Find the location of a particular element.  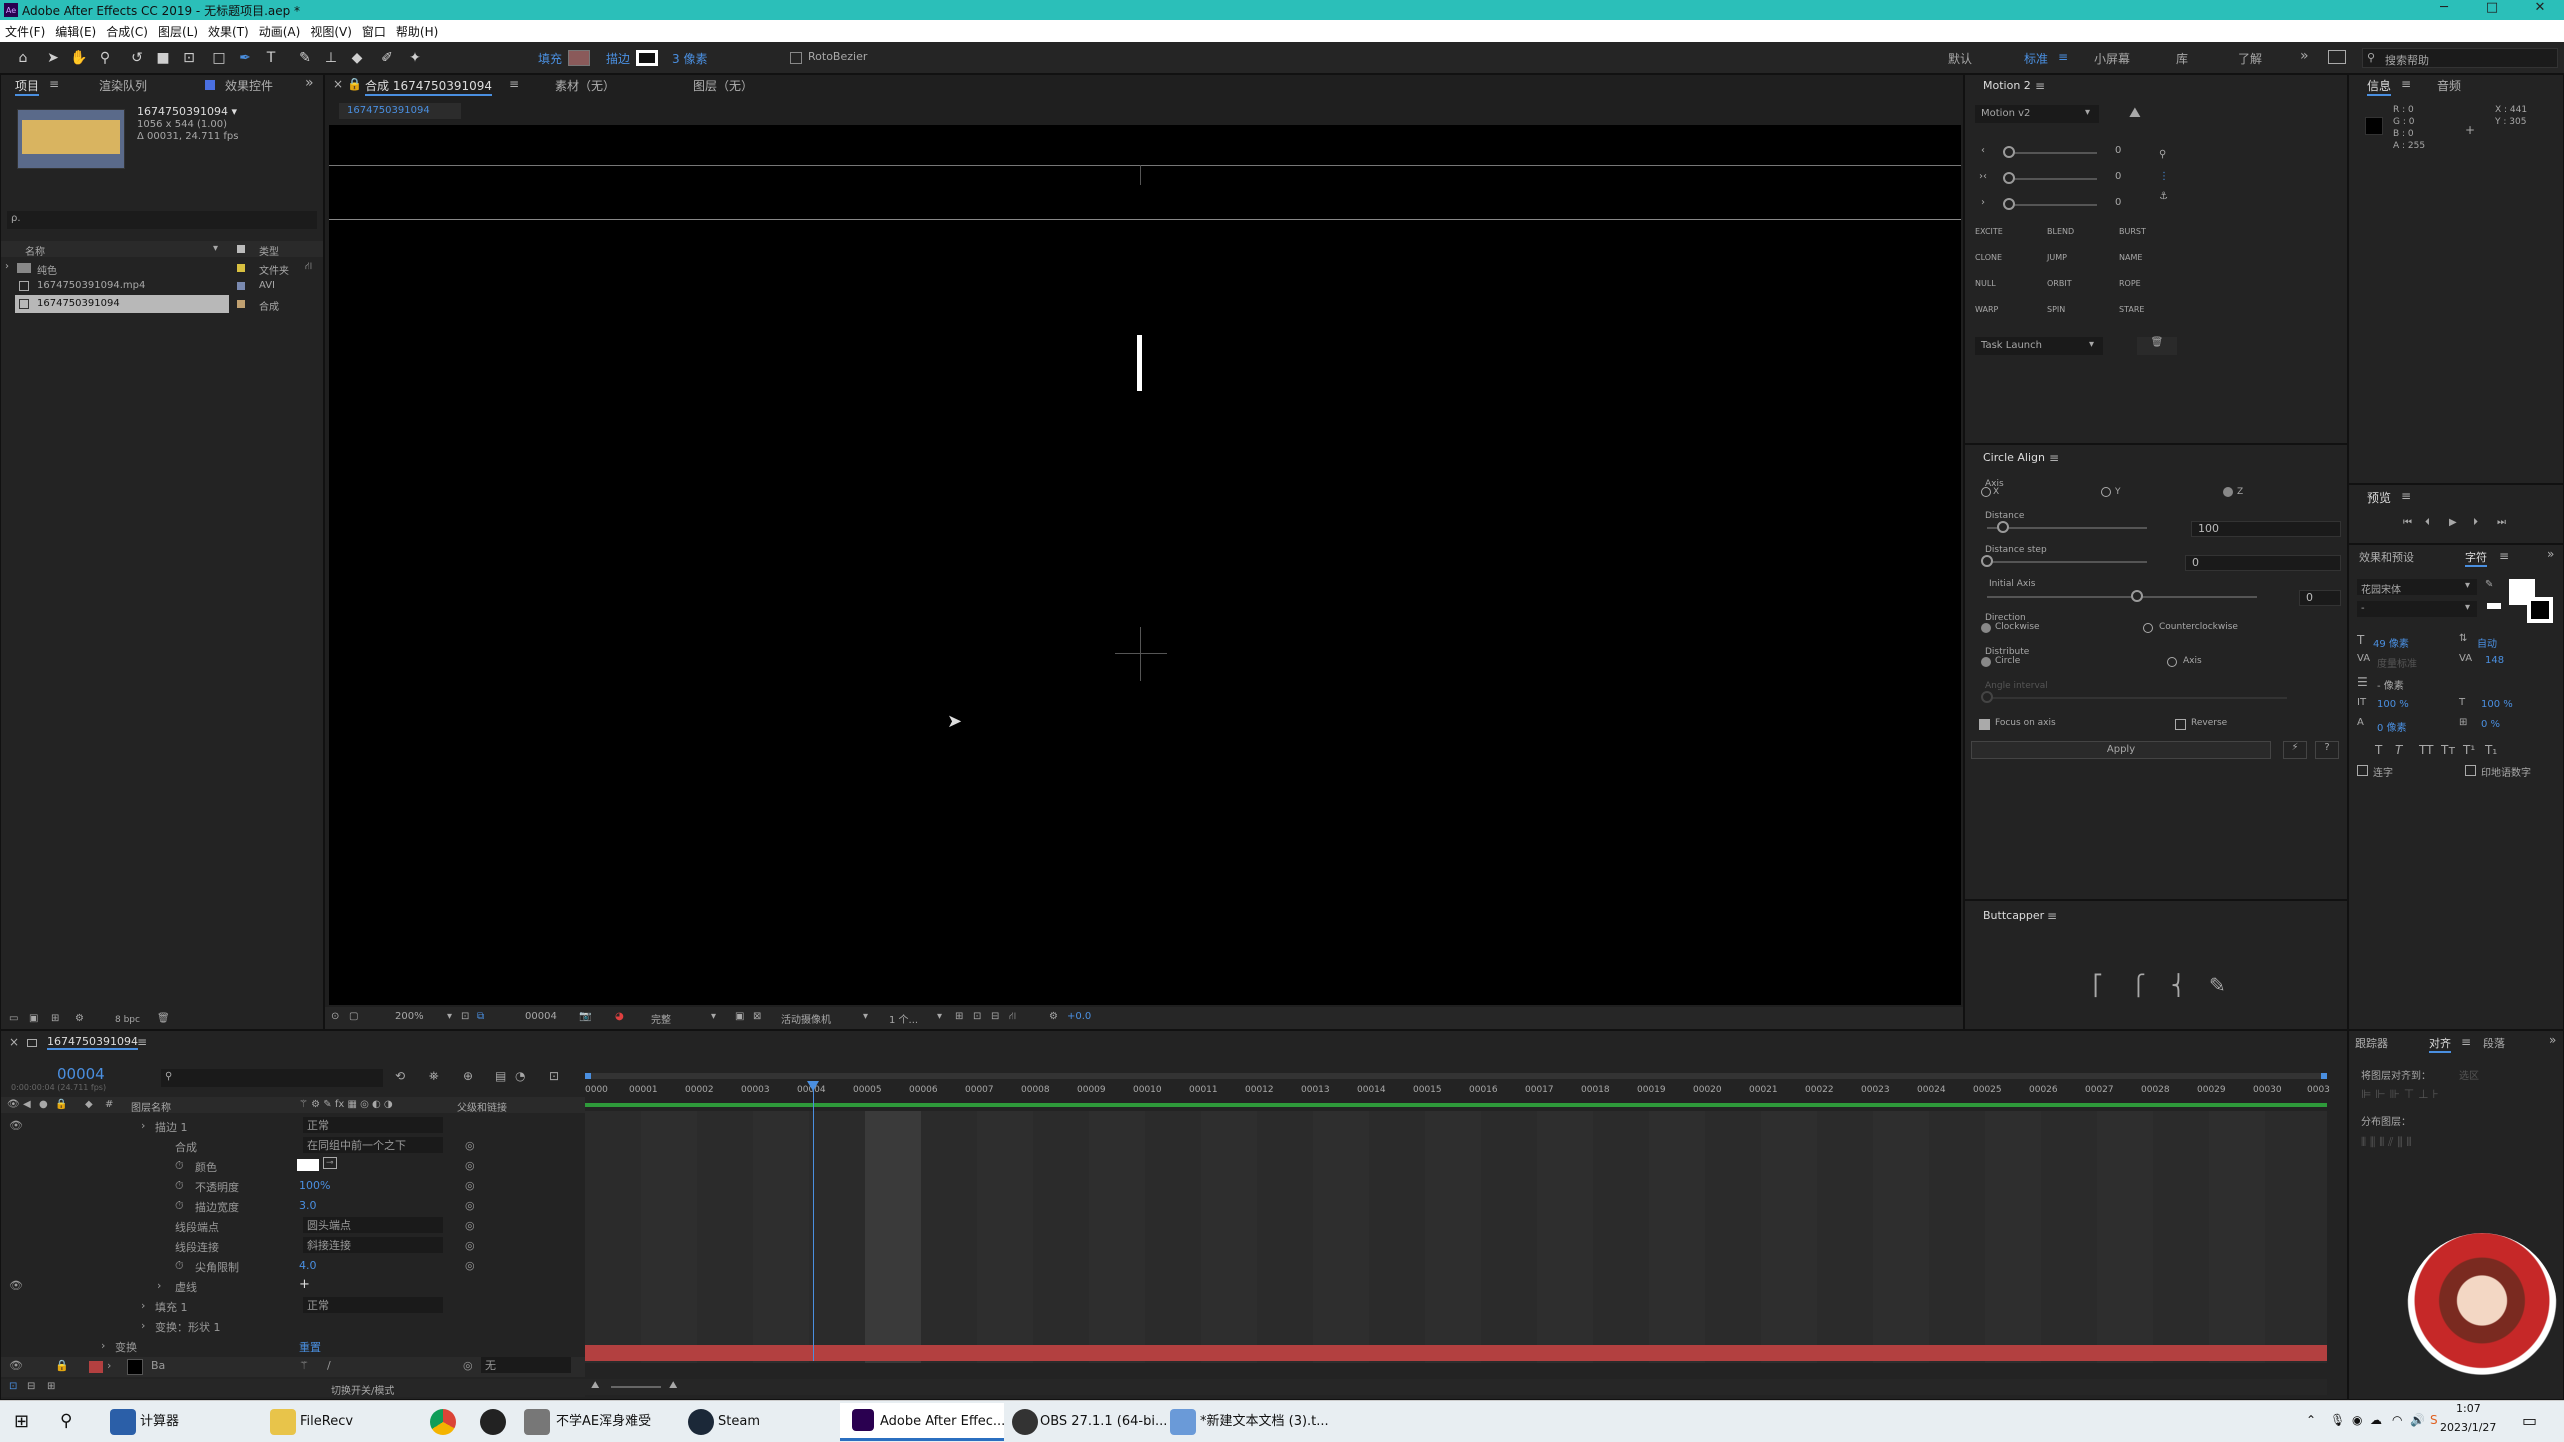

settings-gear-icon is located at coordinates (537, 1422).